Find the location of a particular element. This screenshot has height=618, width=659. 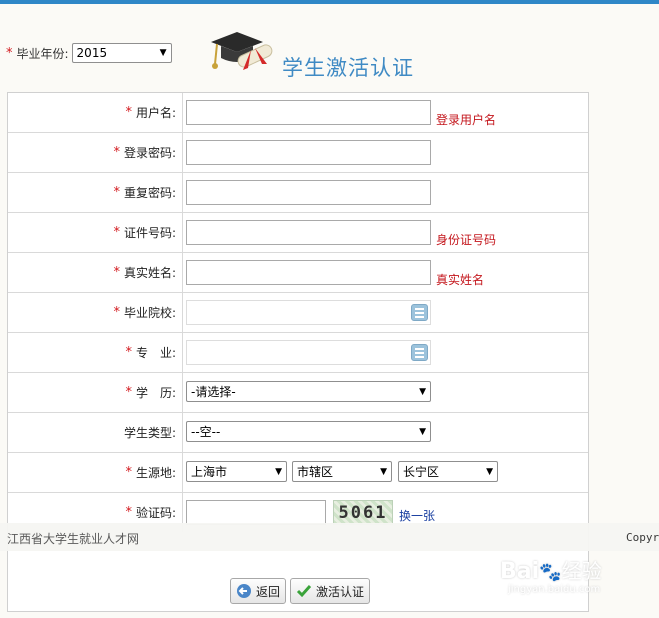

password-input is located at coordinates (308, 152).